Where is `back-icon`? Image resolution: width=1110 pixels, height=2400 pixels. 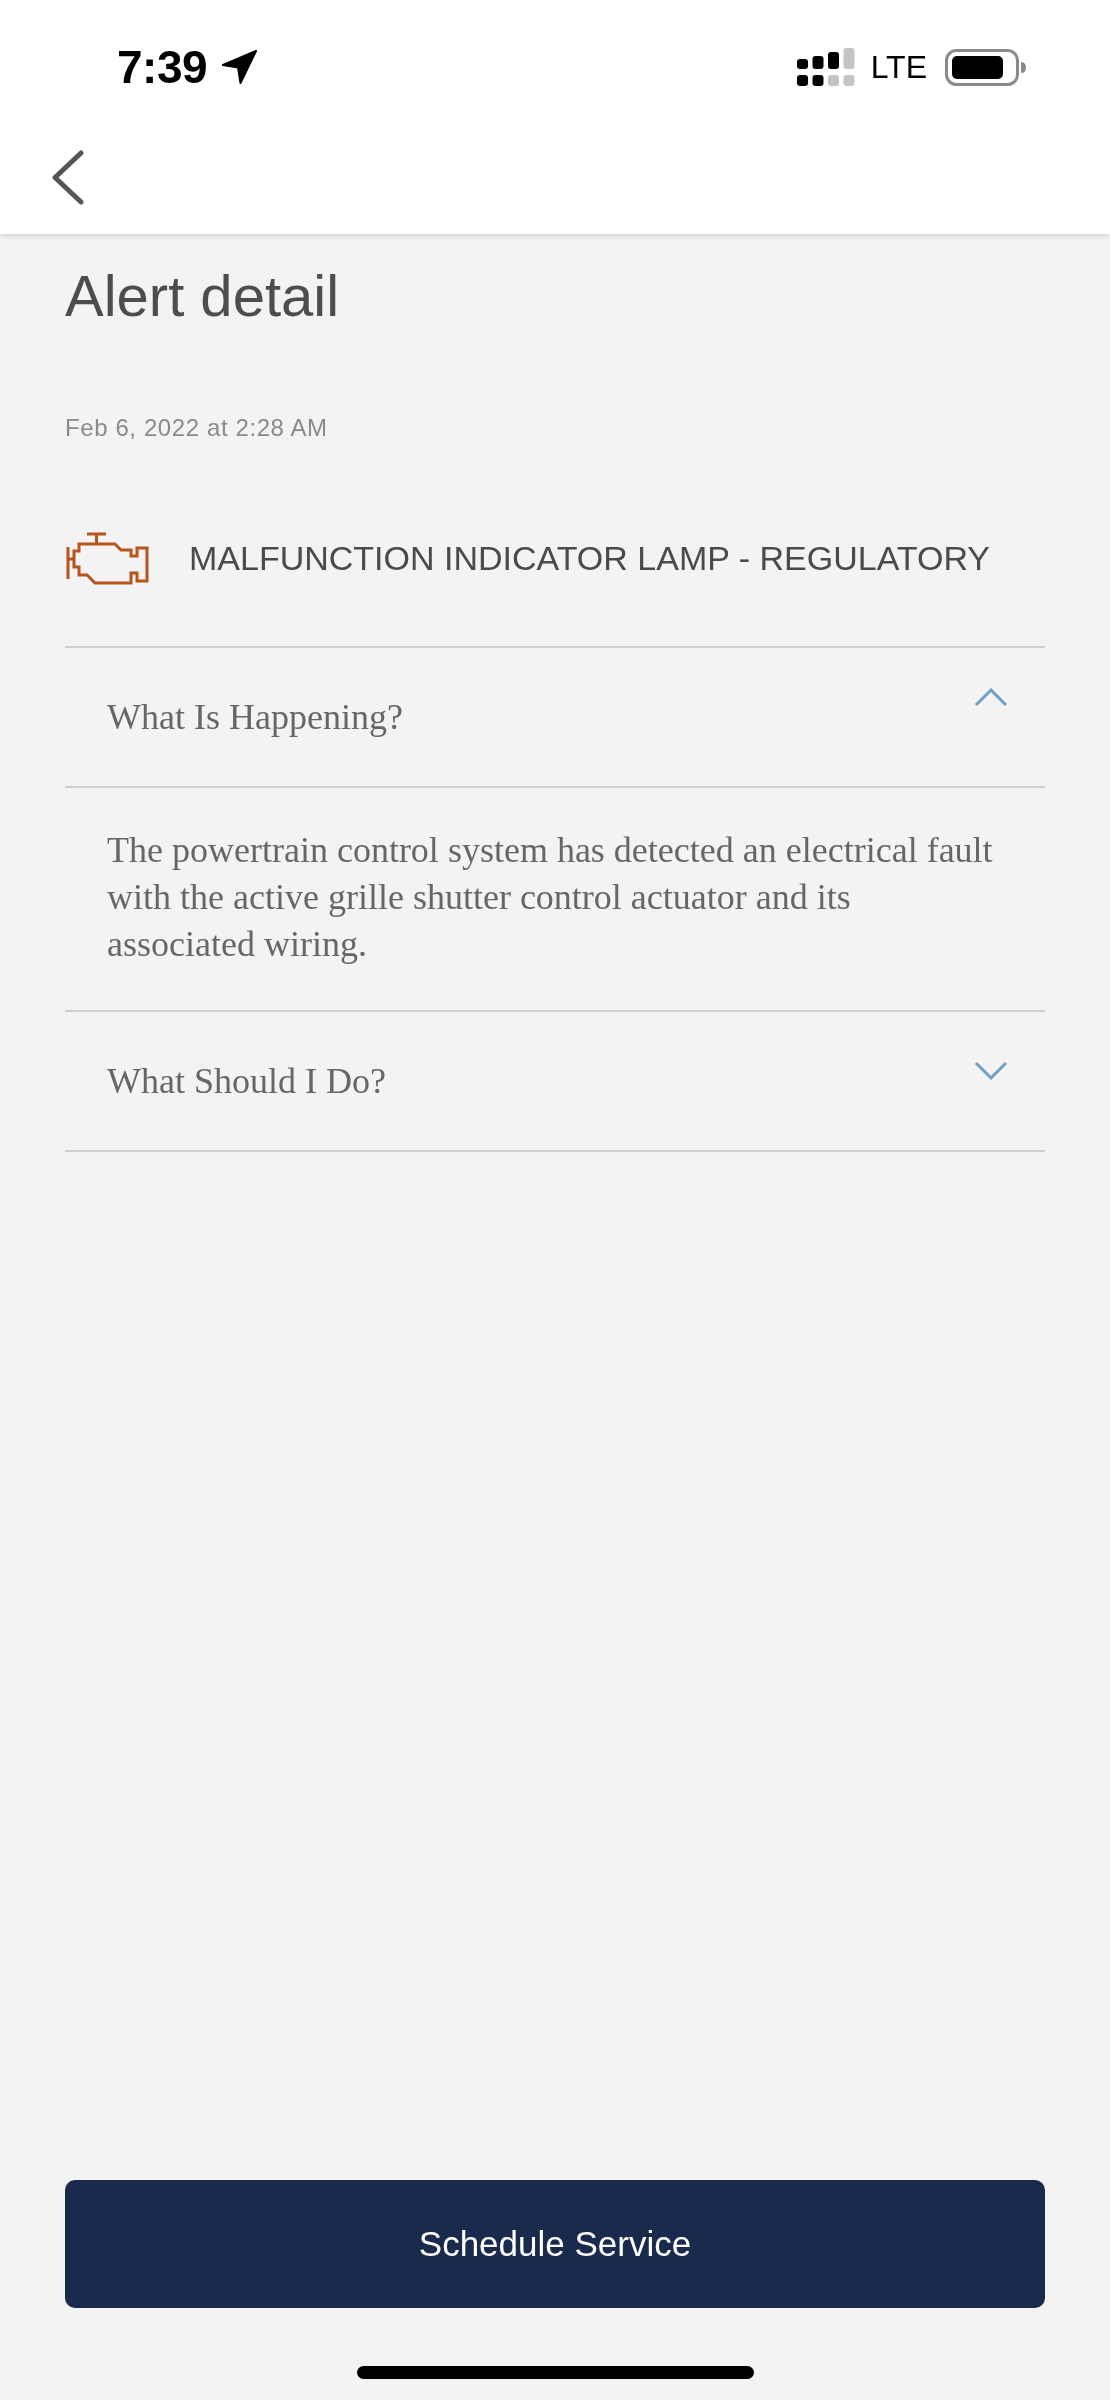 back-icon is located at coordinates (68, 177).